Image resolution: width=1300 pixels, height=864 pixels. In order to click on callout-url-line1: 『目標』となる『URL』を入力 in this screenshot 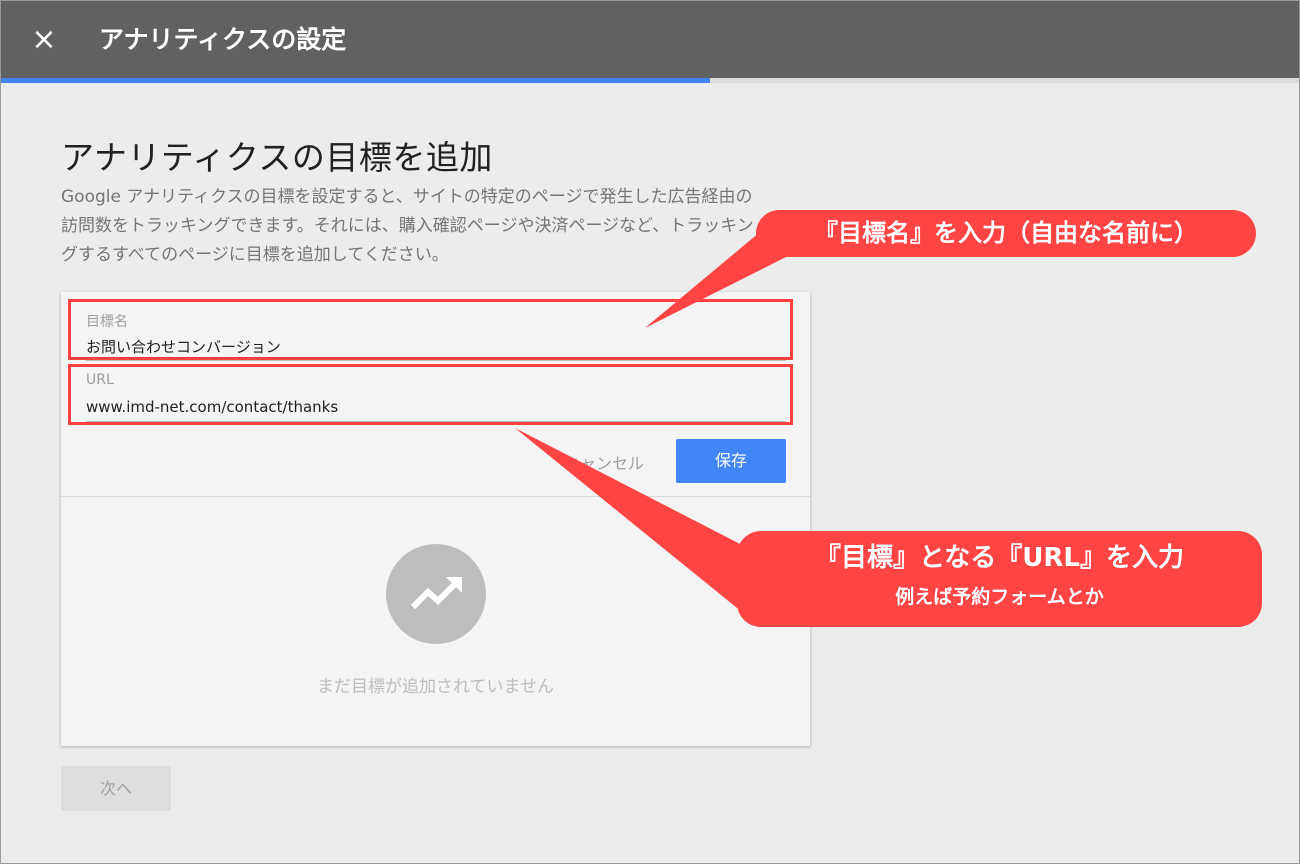, I will do `click(999, 558)`.